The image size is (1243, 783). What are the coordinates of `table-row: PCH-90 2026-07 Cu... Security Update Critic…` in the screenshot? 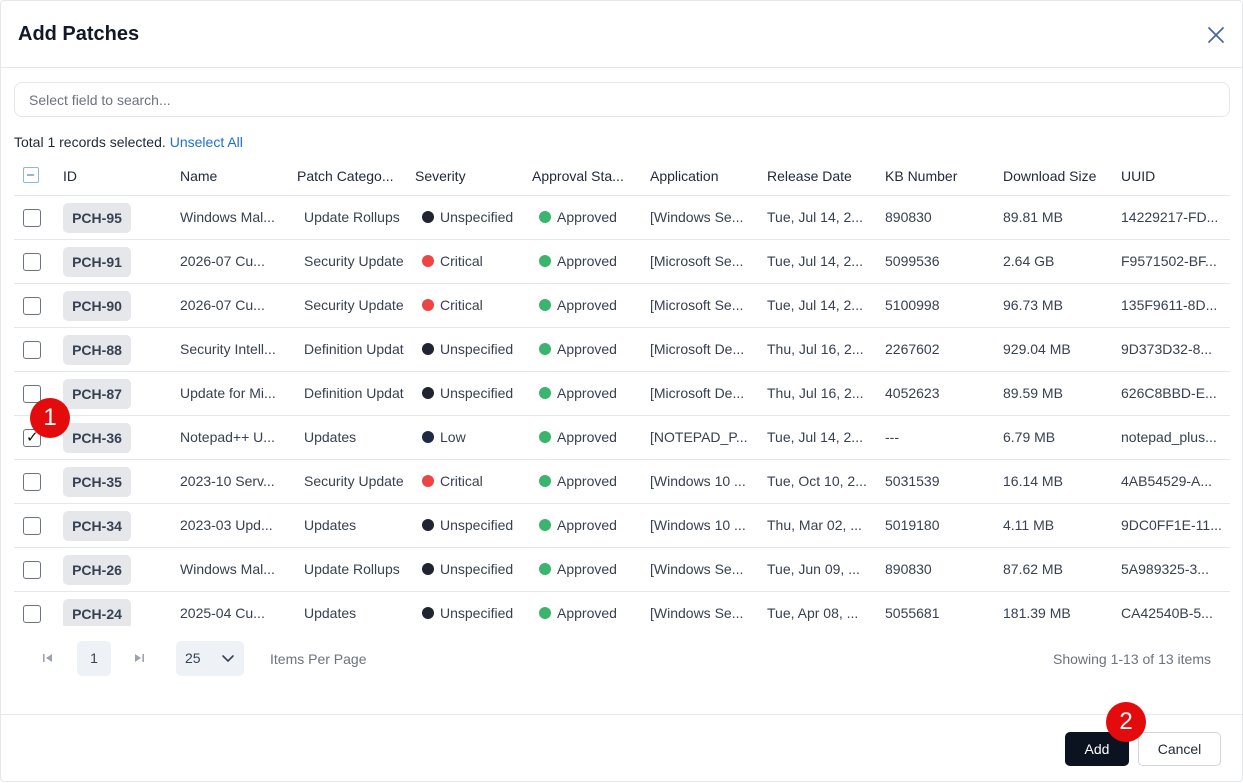 It's located at (622, 306).